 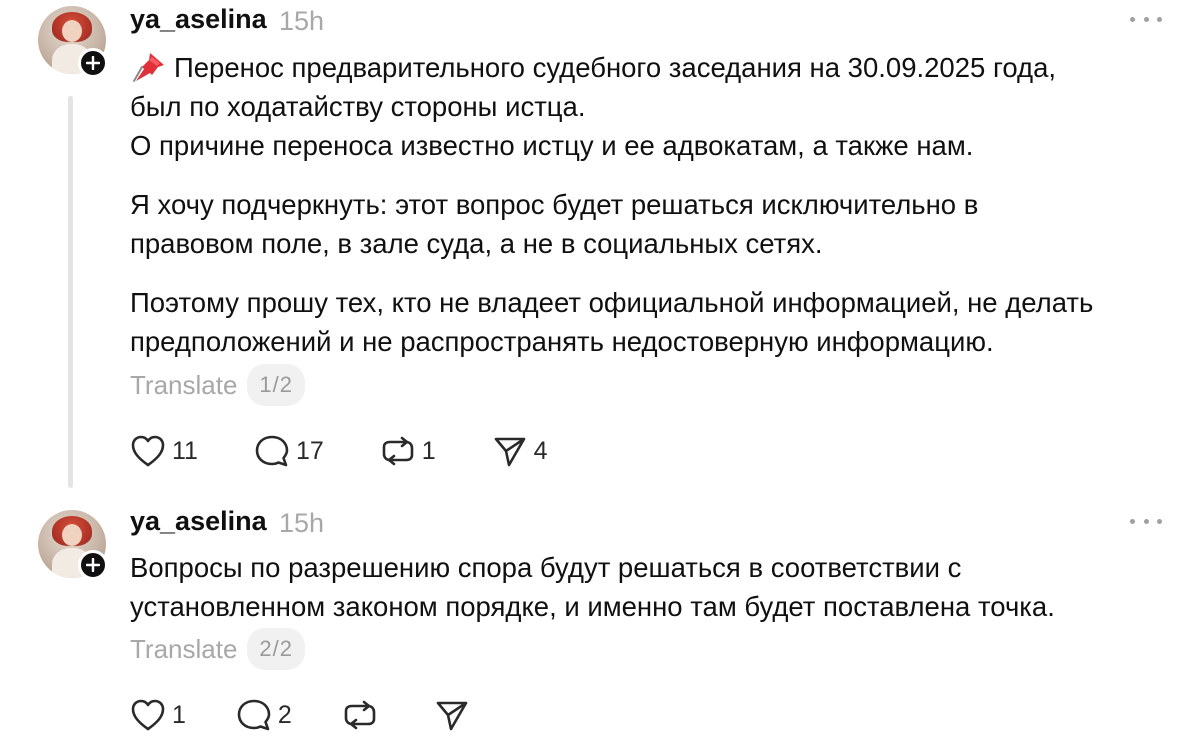 I want to click on action-bar: 11 17 1 4, so click(x=367, y=451).